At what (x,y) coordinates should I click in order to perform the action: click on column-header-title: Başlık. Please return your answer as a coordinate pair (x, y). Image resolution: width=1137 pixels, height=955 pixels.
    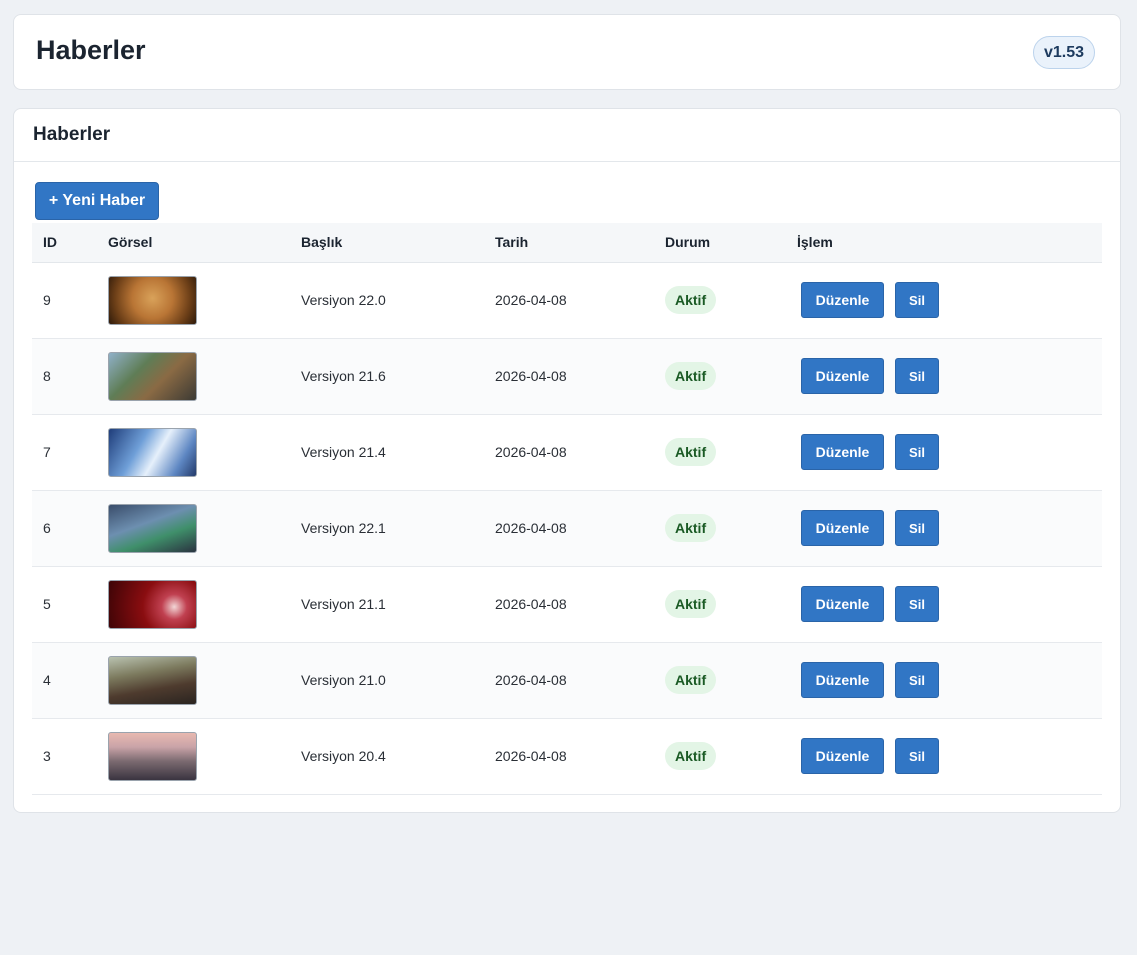
    Looking at the image, I should click on (398, 243).